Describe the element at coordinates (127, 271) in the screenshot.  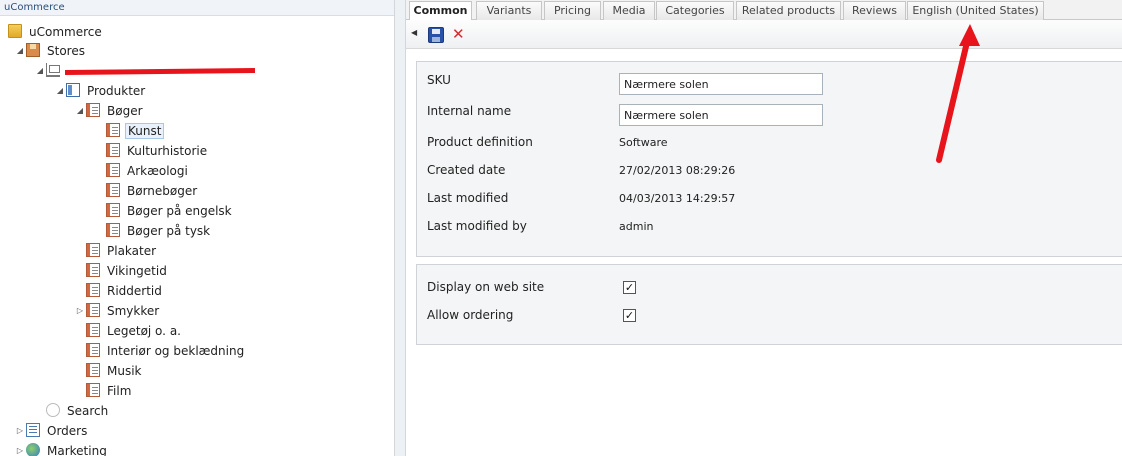
I see `tree-node-vikingetid: Vikingetid` at that location.